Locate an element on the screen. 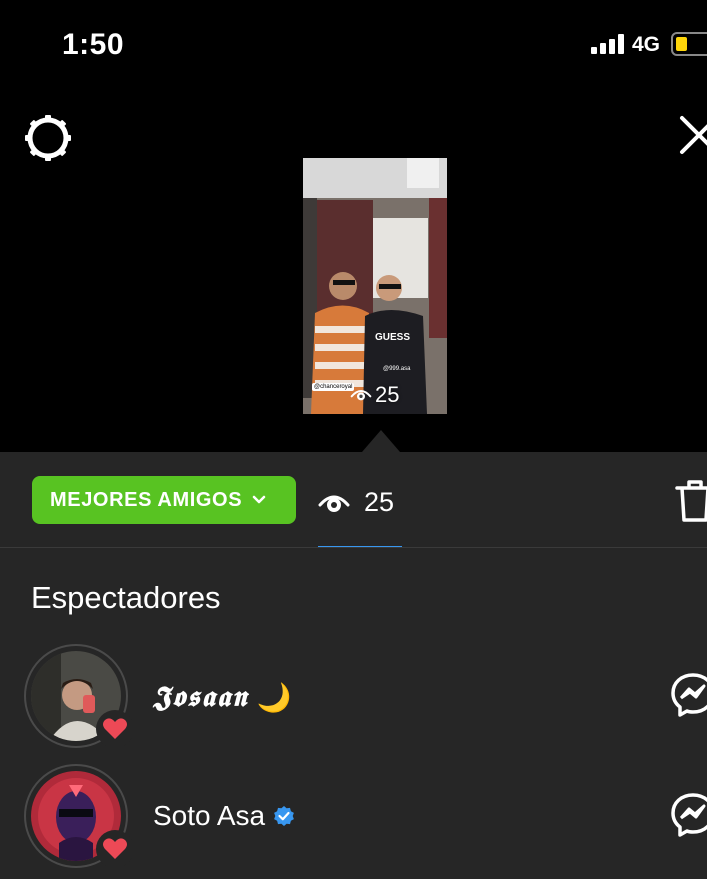  network-type: 4G is located at coordinates (646, 44).